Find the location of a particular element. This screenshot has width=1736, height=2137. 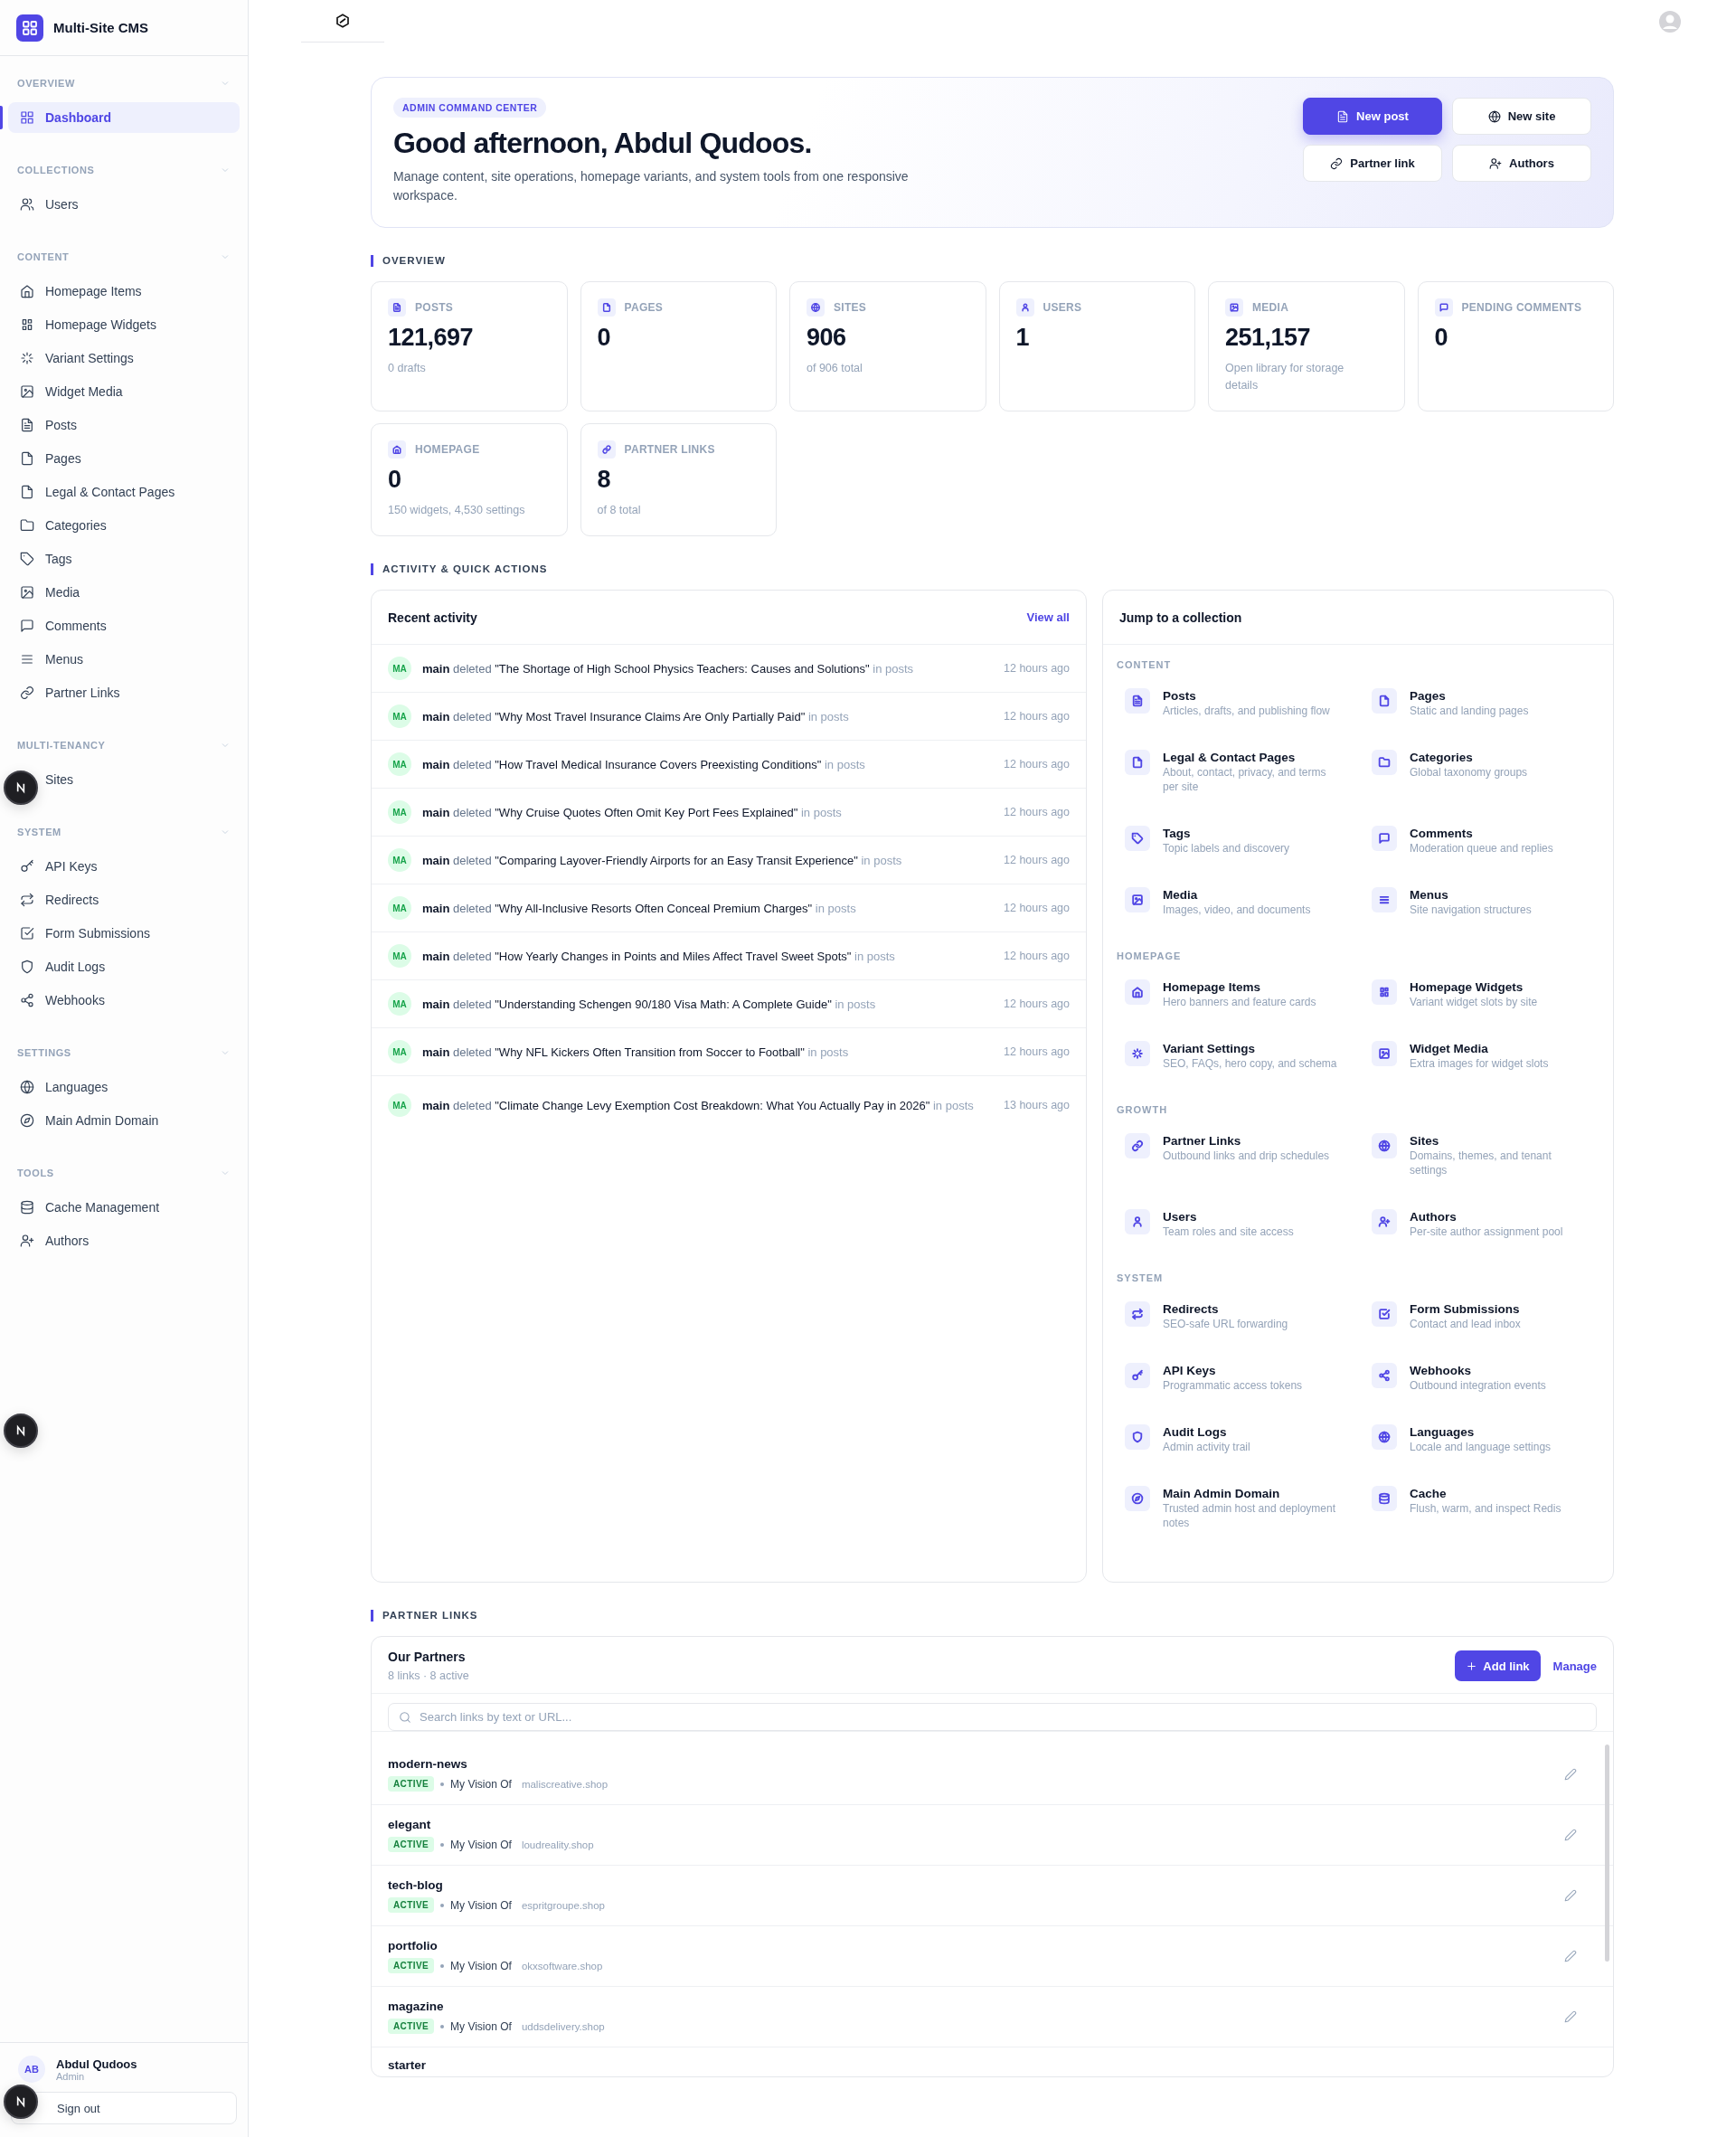

collection-link: Pages Static and landing pages is located at coordinates (1481, 710).